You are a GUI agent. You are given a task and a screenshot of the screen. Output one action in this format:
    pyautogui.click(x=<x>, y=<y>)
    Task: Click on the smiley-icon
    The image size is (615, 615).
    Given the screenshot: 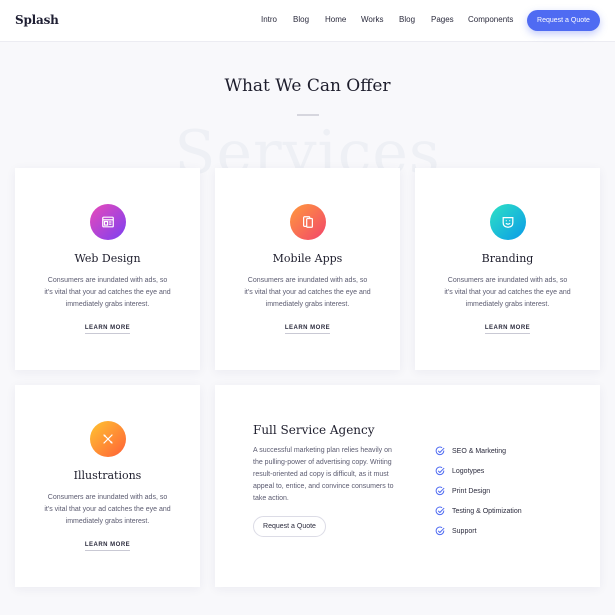 What is the action you would take?
    pyautogui.click(x=507, y=222)
    